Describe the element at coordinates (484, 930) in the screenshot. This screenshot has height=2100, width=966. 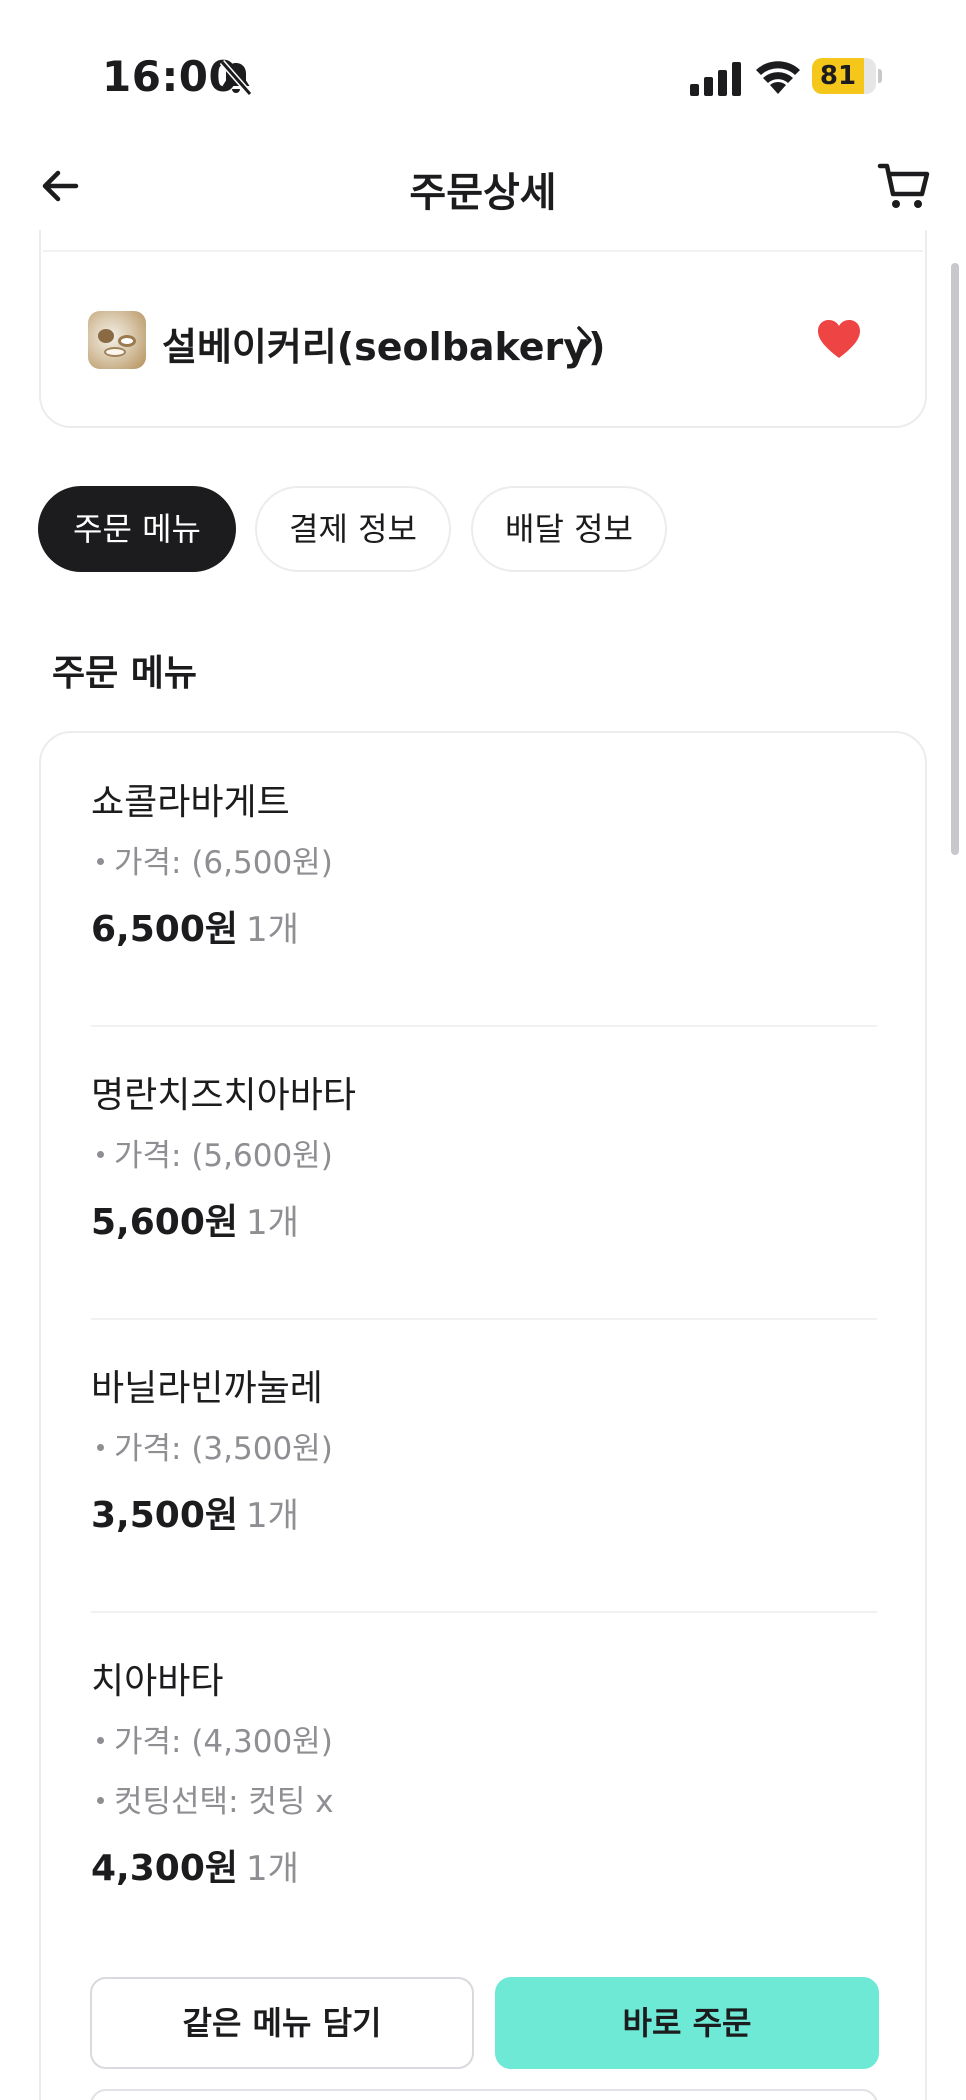
I see `item-price-row: 6,500원 1개` at that location.